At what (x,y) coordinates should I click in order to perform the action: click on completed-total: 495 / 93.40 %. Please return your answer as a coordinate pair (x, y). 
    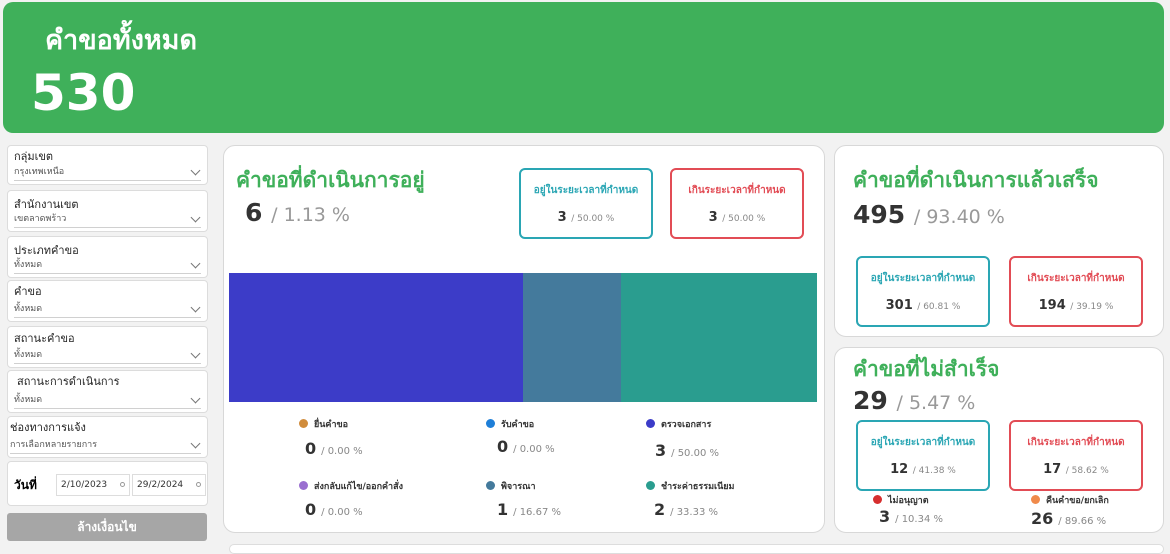
    Looking at the image, I should click on (929, 214).